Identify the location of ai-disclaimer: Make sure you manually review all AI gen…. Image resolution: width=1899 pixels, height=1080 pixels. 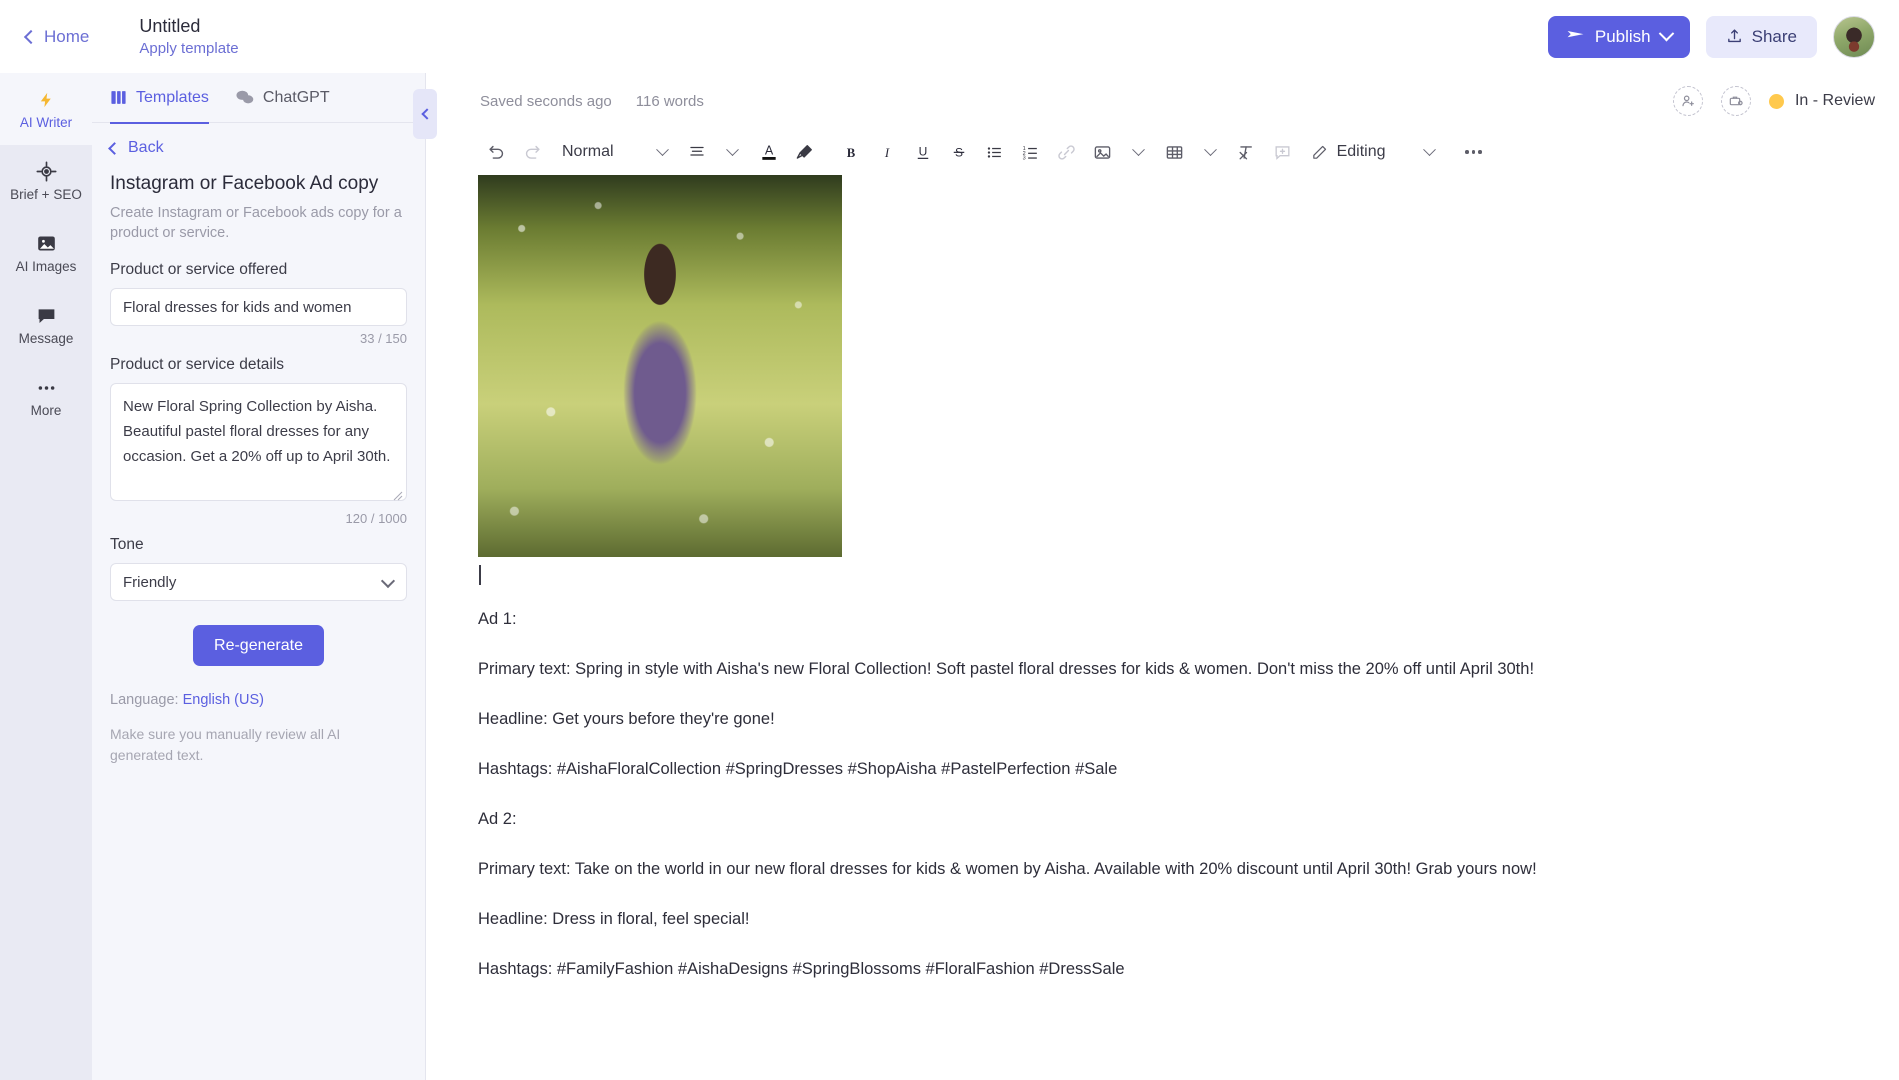
(225, 744).